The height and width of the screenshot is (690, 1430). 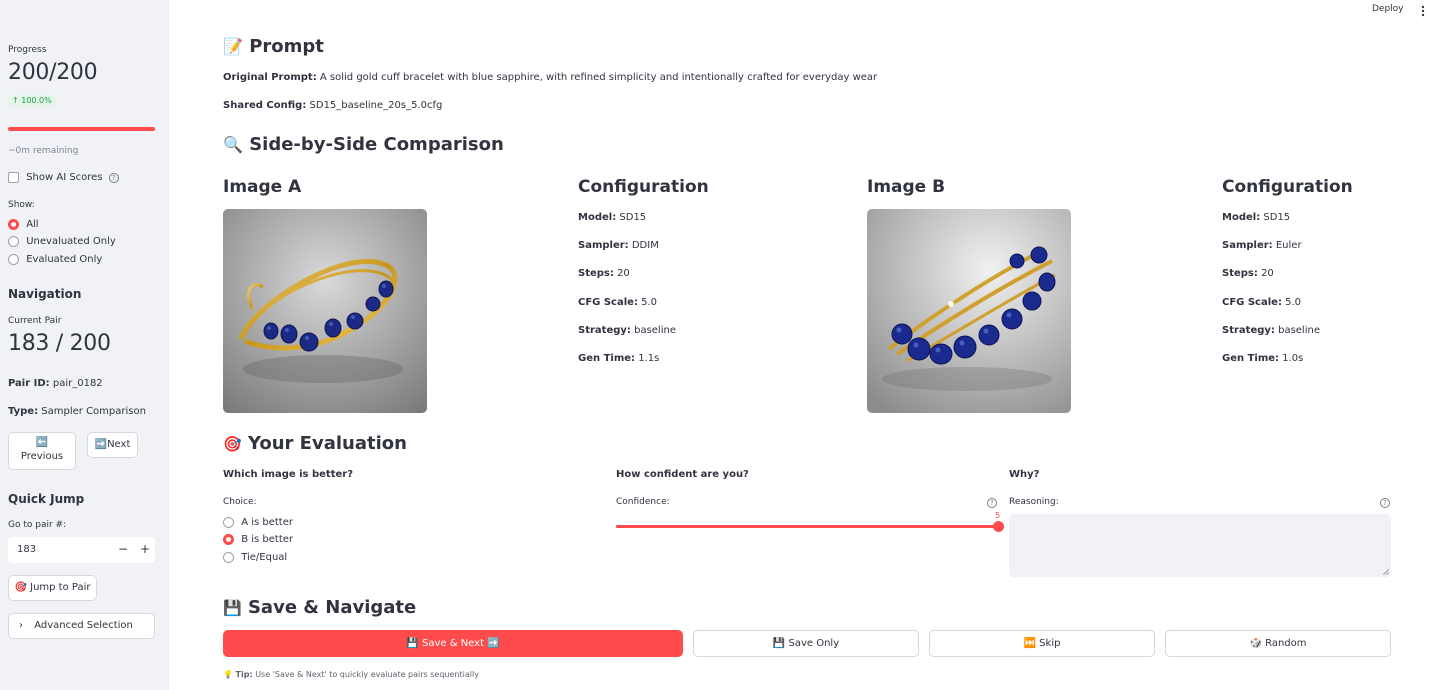 What do you see at coordinates (810, 521) in the screenshot?
I see `confidence-slider: 5` at bounding box center [810, 521].